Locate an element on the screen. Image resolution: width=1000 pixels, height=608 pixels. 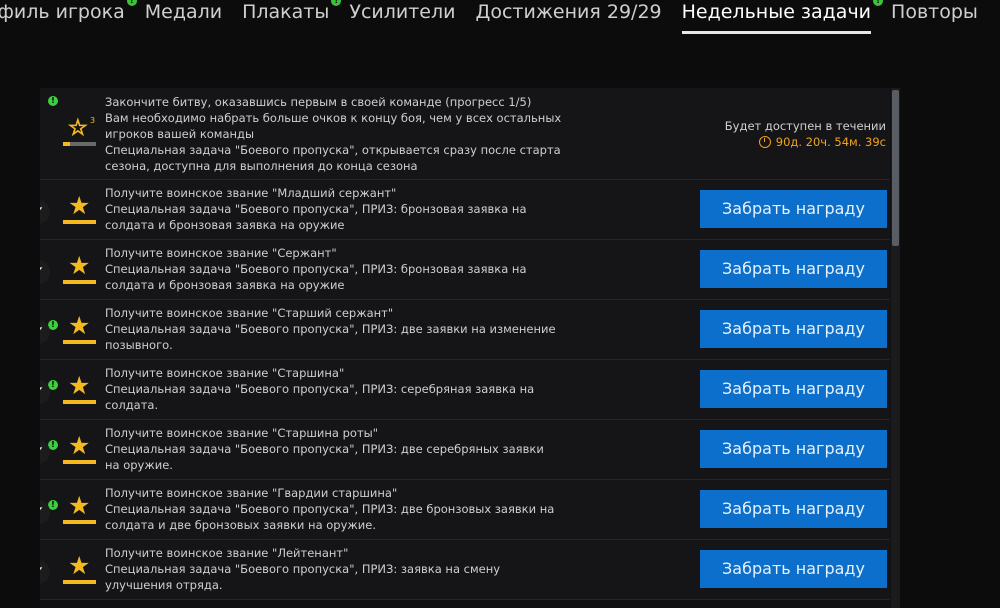
task-text-line: Получите воинское звание "Старшина роты" is located at coordinates (242, 433).